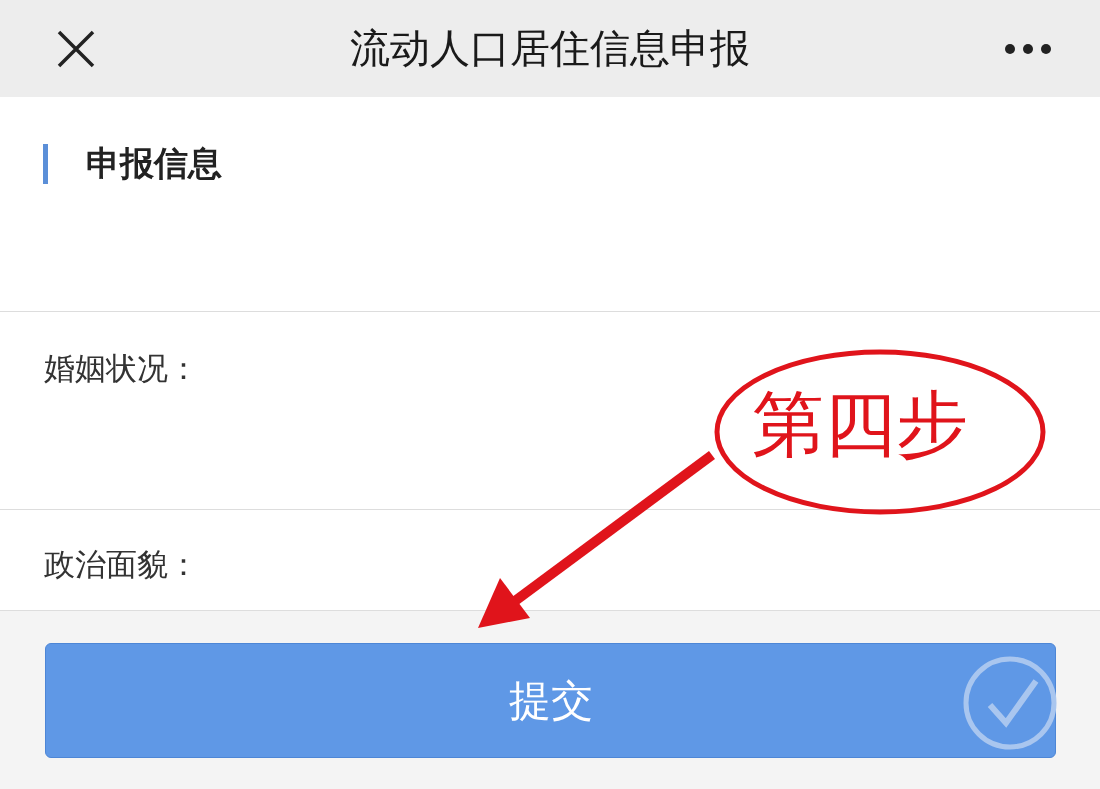 The image size is (1100, 789). Describe the element at coordinates (550, 48) in the screenshot. I see `window-title: 流动人口居住信息申报` at that location.